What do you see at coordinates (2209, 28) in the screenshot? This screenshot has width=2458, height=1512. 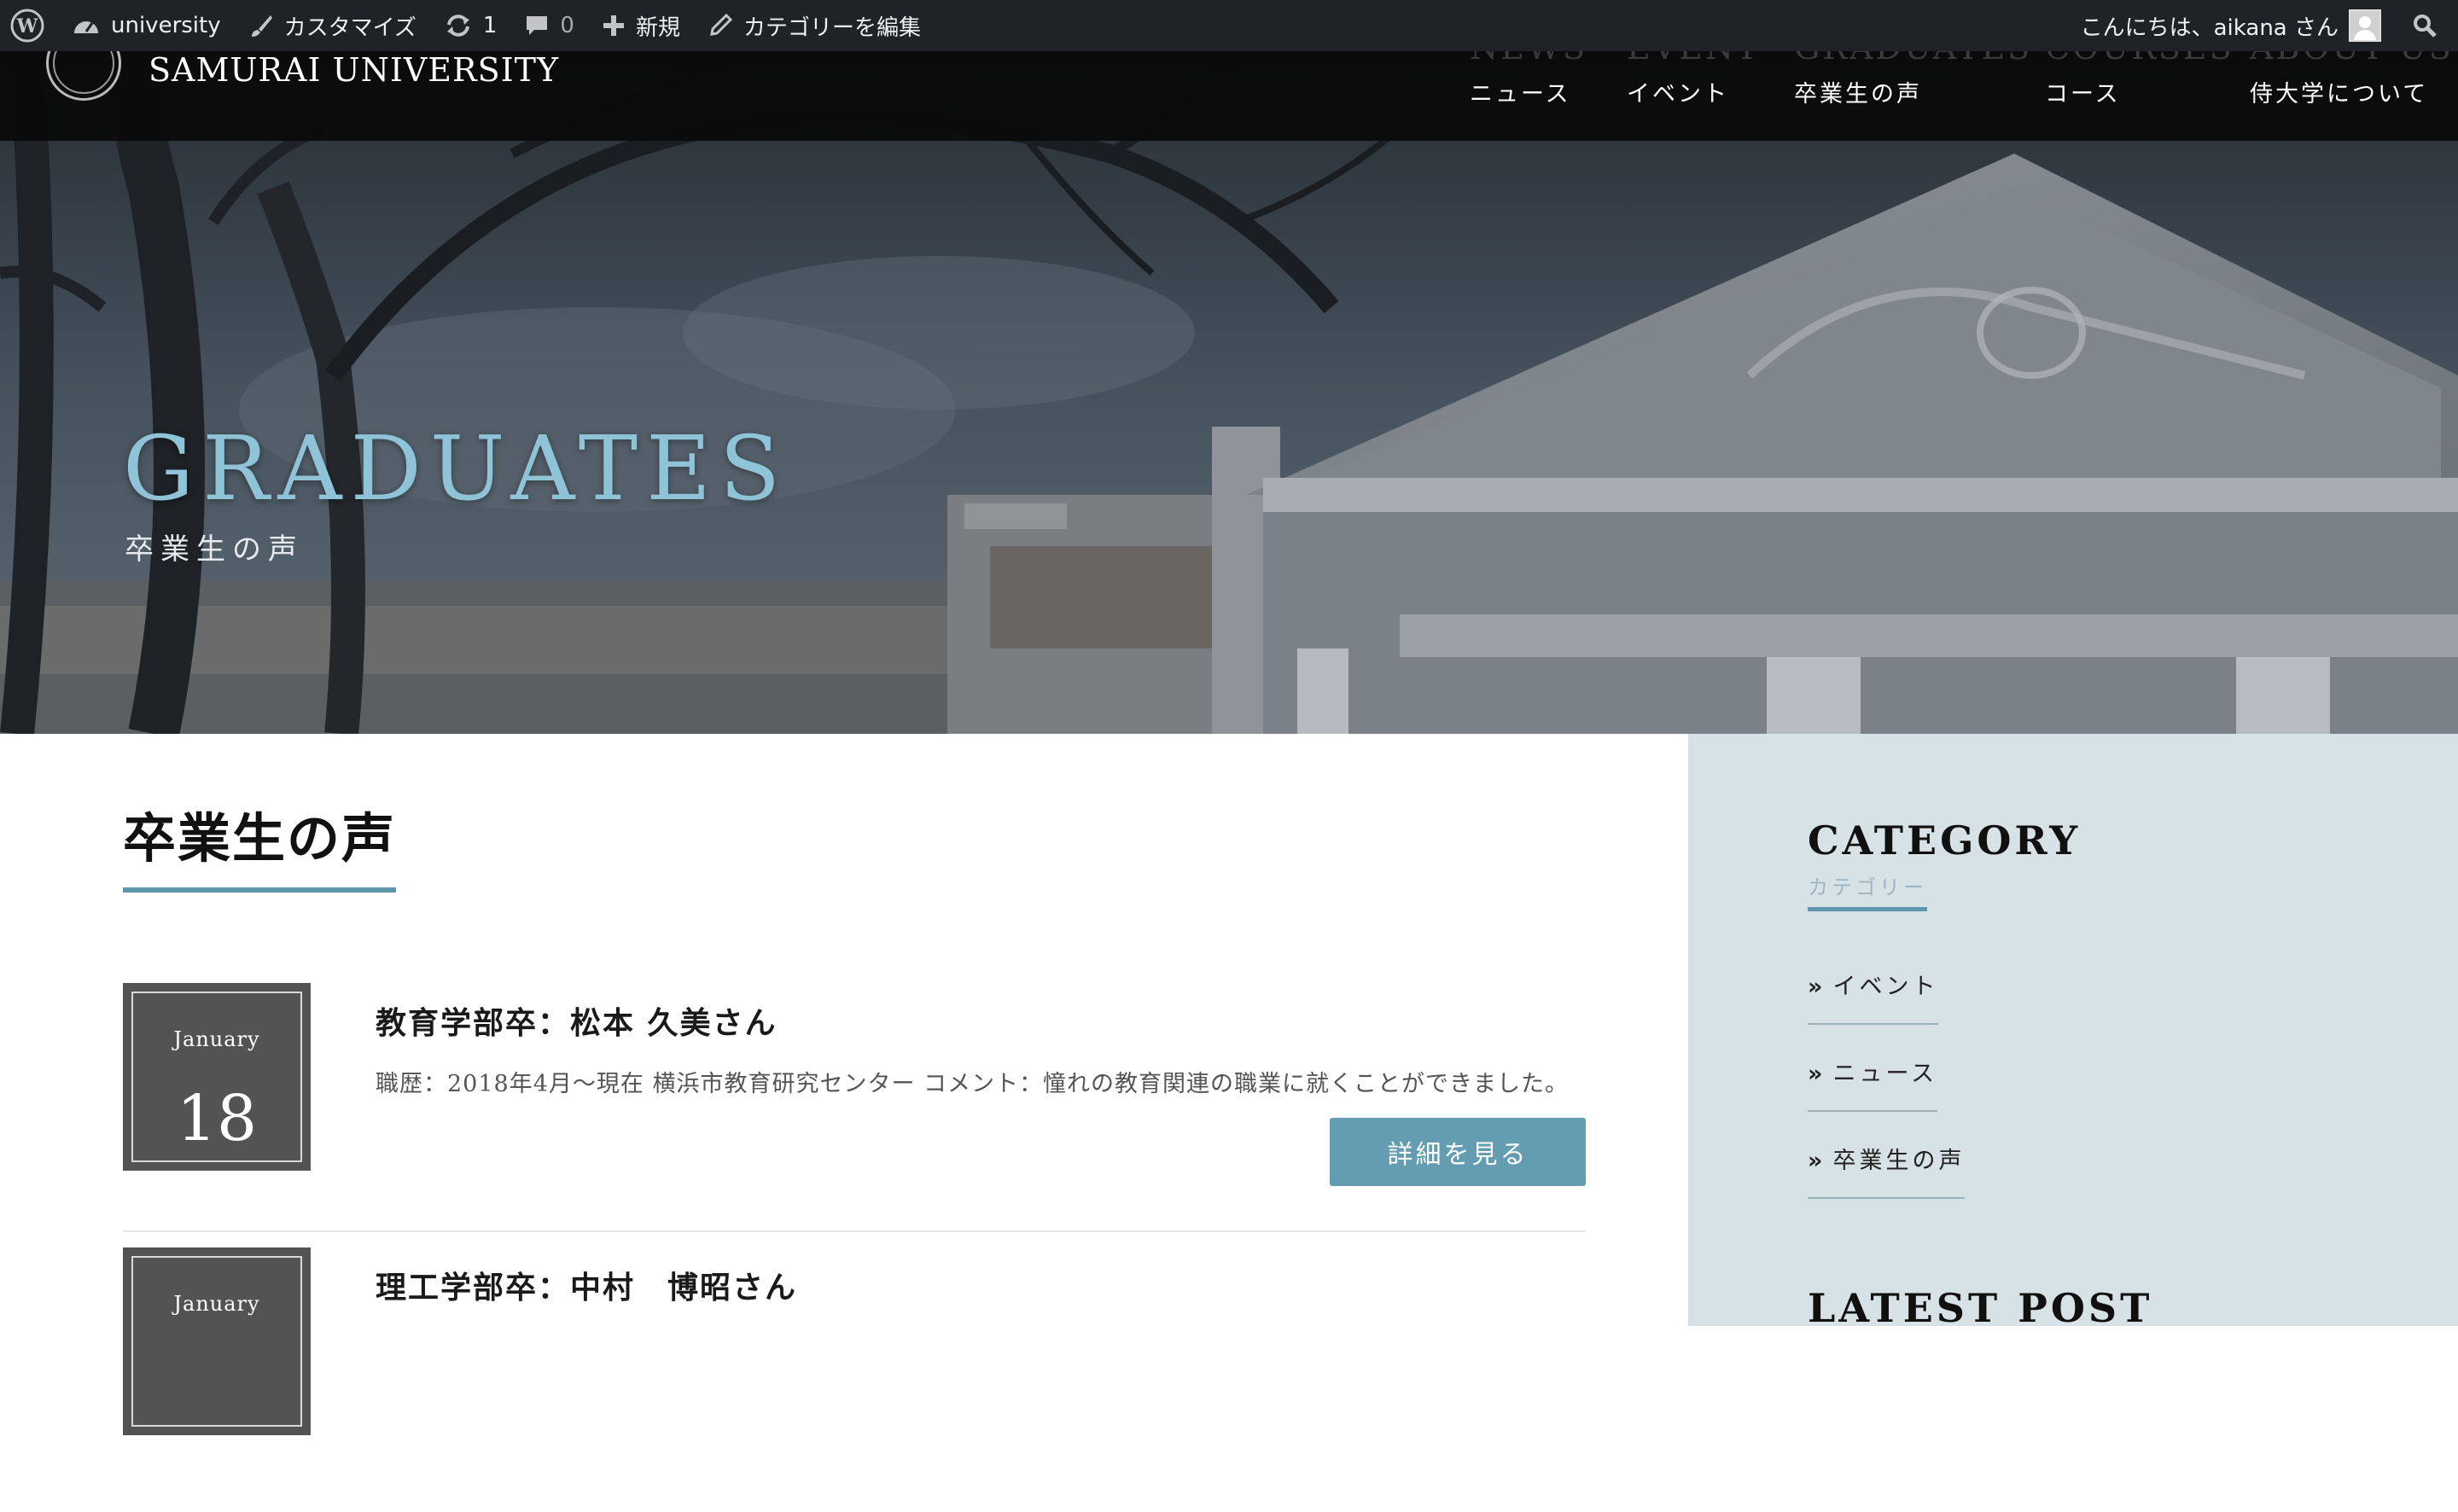 I see `greeting-text: こんにちは、aikana さん` at bounding box center [2209, 28].